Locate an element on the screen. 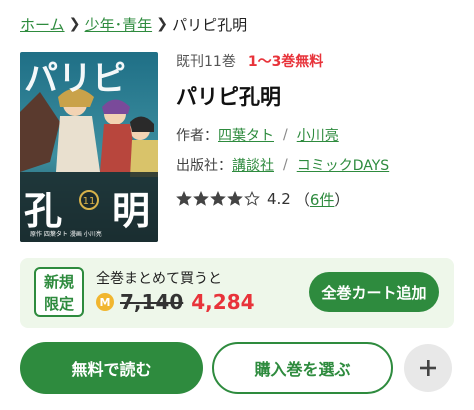 The image size is (474, 410). author-link: 四葉タト is located at coordinates (246, 135).